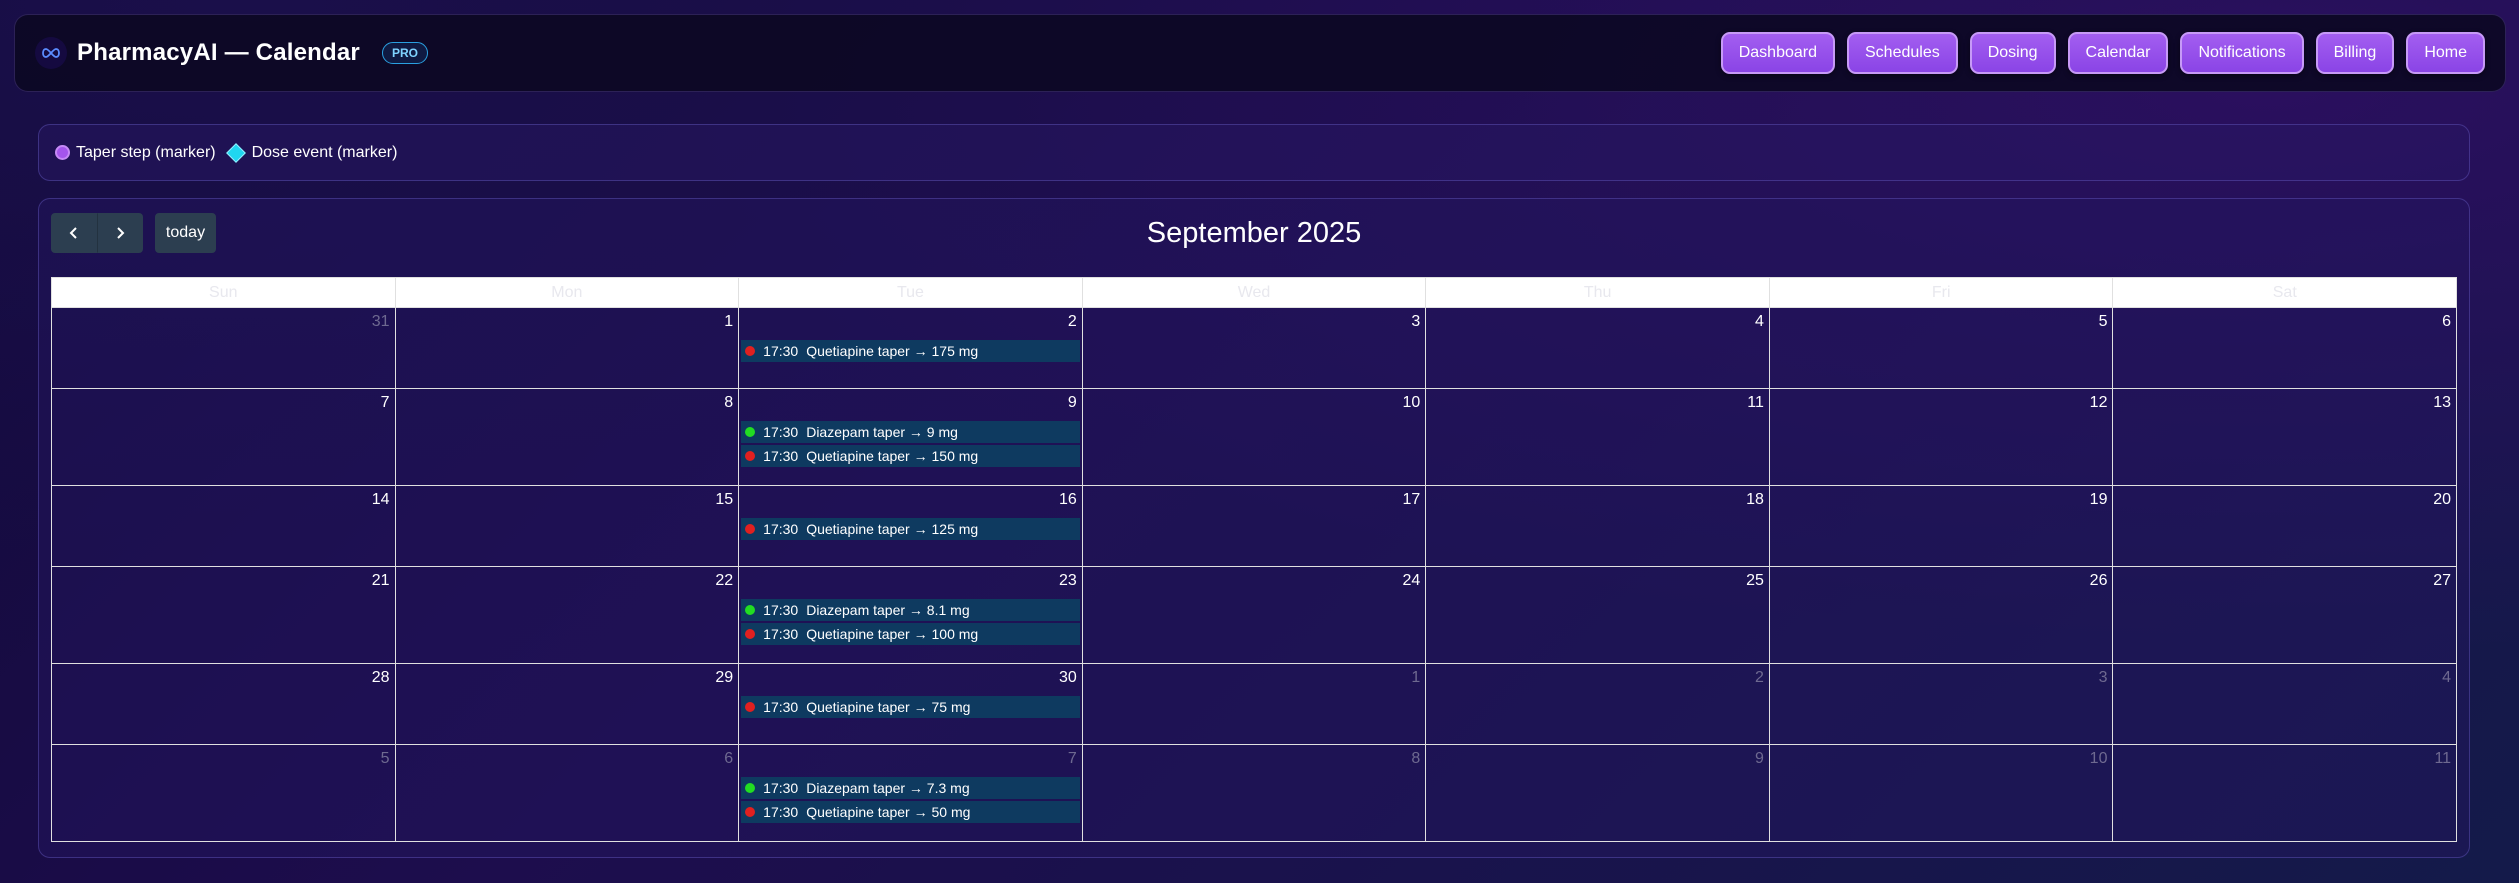 This screenshot has width=2519, height=883. I want to click on next-month-button, so click(120, 233).